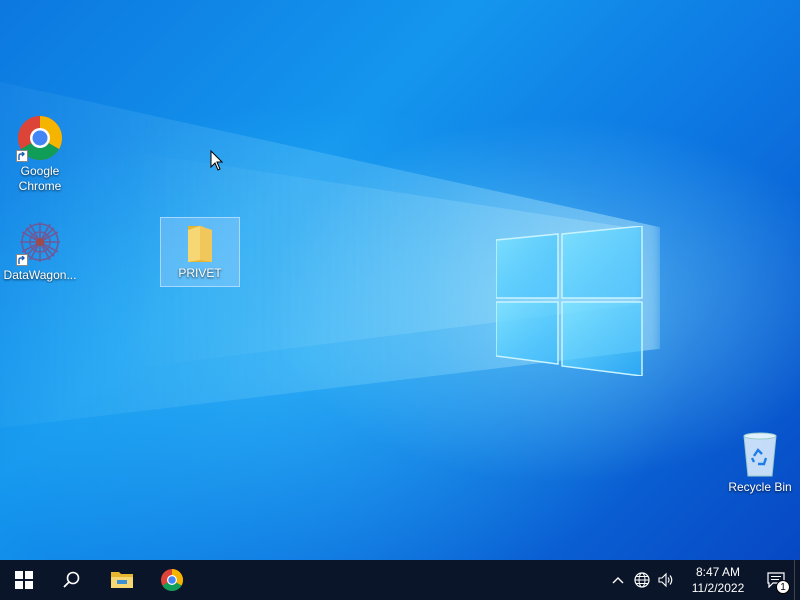 Image resolution: width=800 pixels, height=600 pixels. I want to click on show-desktop-button, so click(797, 580).